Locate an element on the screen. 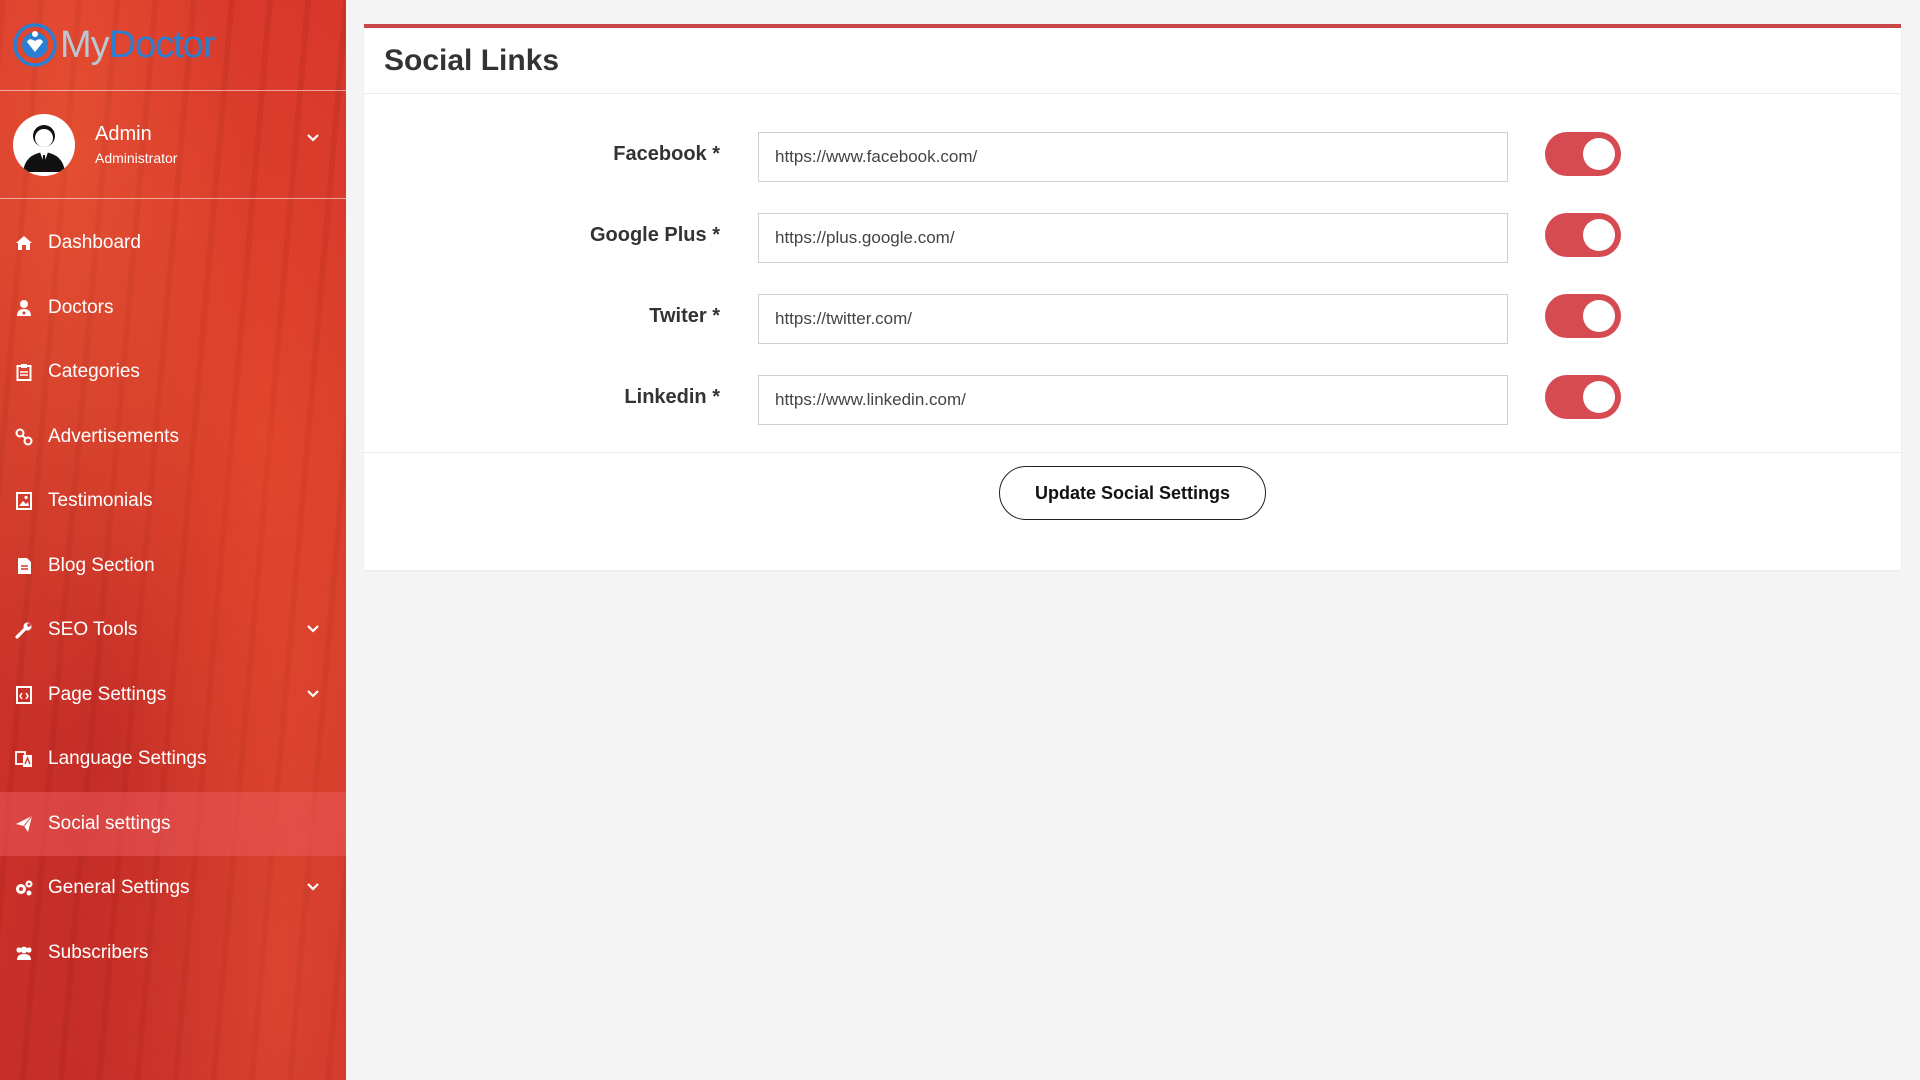  user-panel: Admin Administrator is located at coordinates (173, 145).